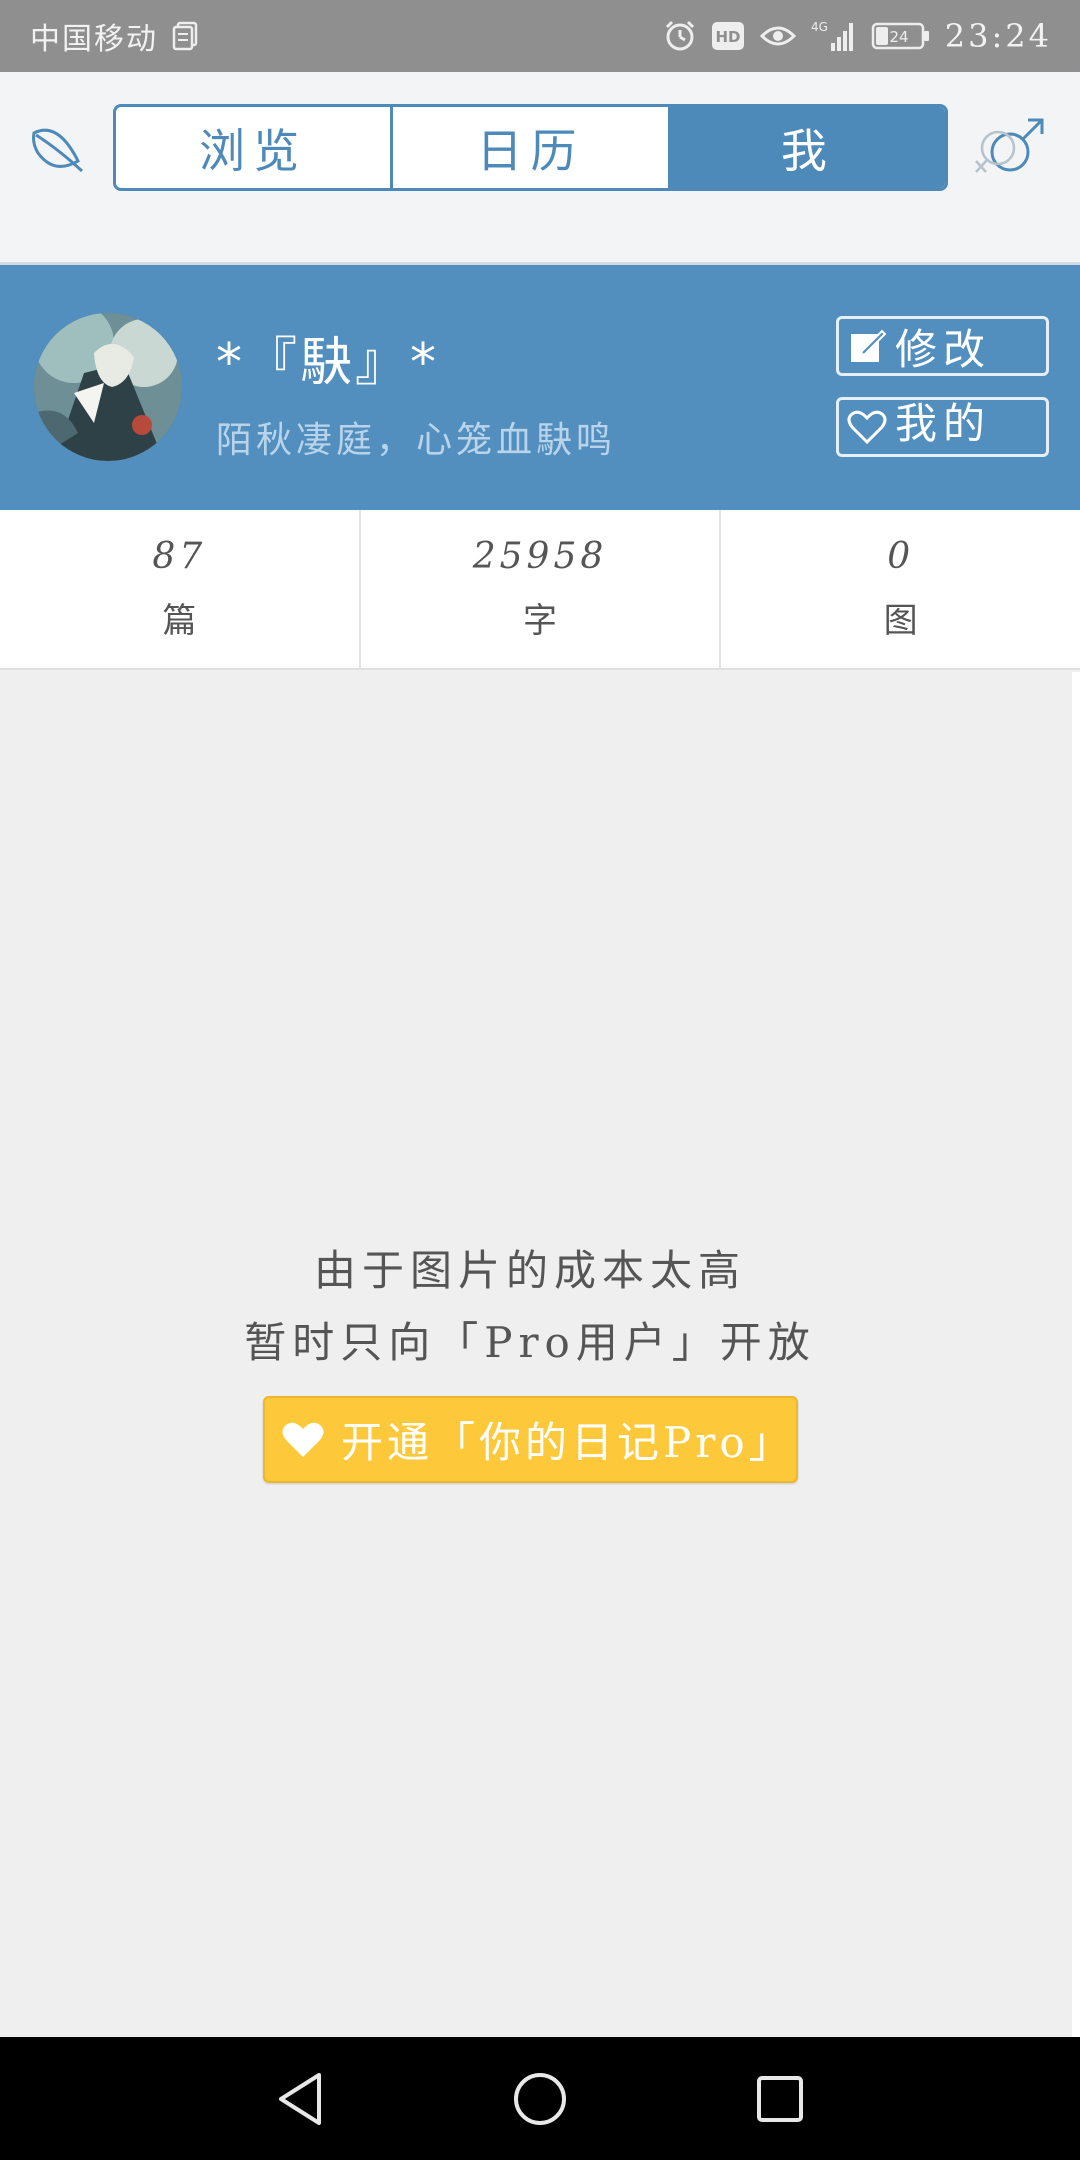  I want to click on heart-icon, so click(303, 1440).